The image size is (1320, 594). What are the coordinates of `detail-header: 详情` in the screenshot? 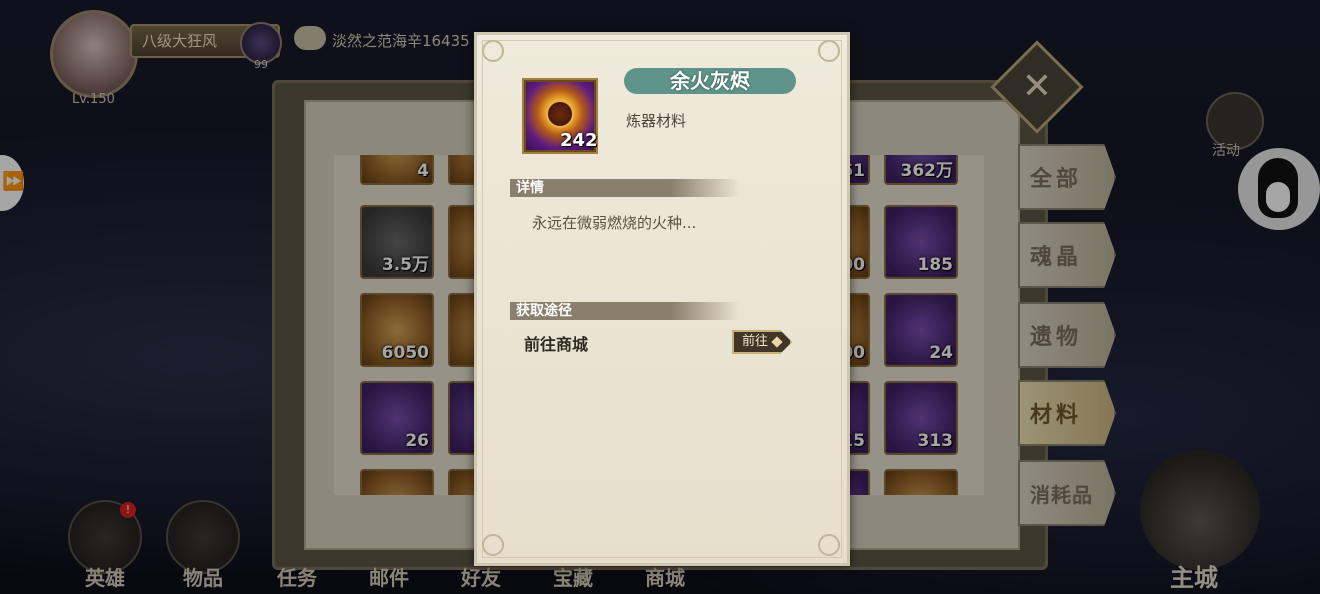 It's located at (625, 188).